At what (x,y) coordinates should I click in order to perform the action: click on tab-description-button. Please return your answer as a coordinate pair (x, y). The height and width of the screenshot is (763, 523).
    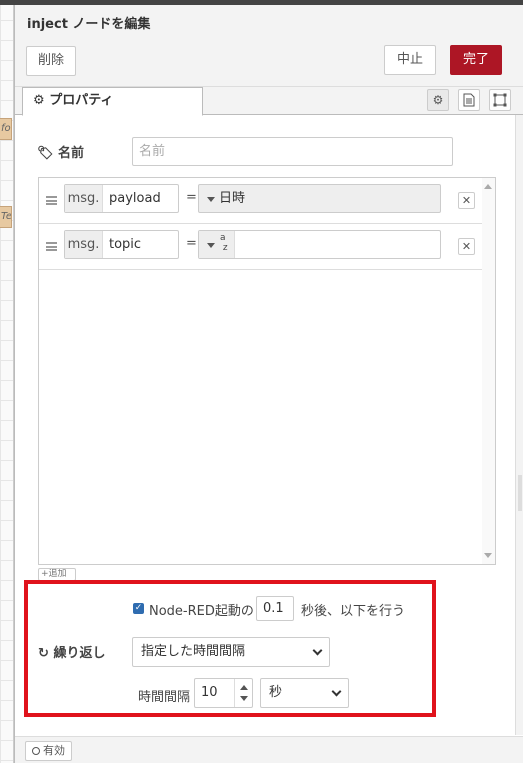
    Looking at the image, I should click on (469, 100).